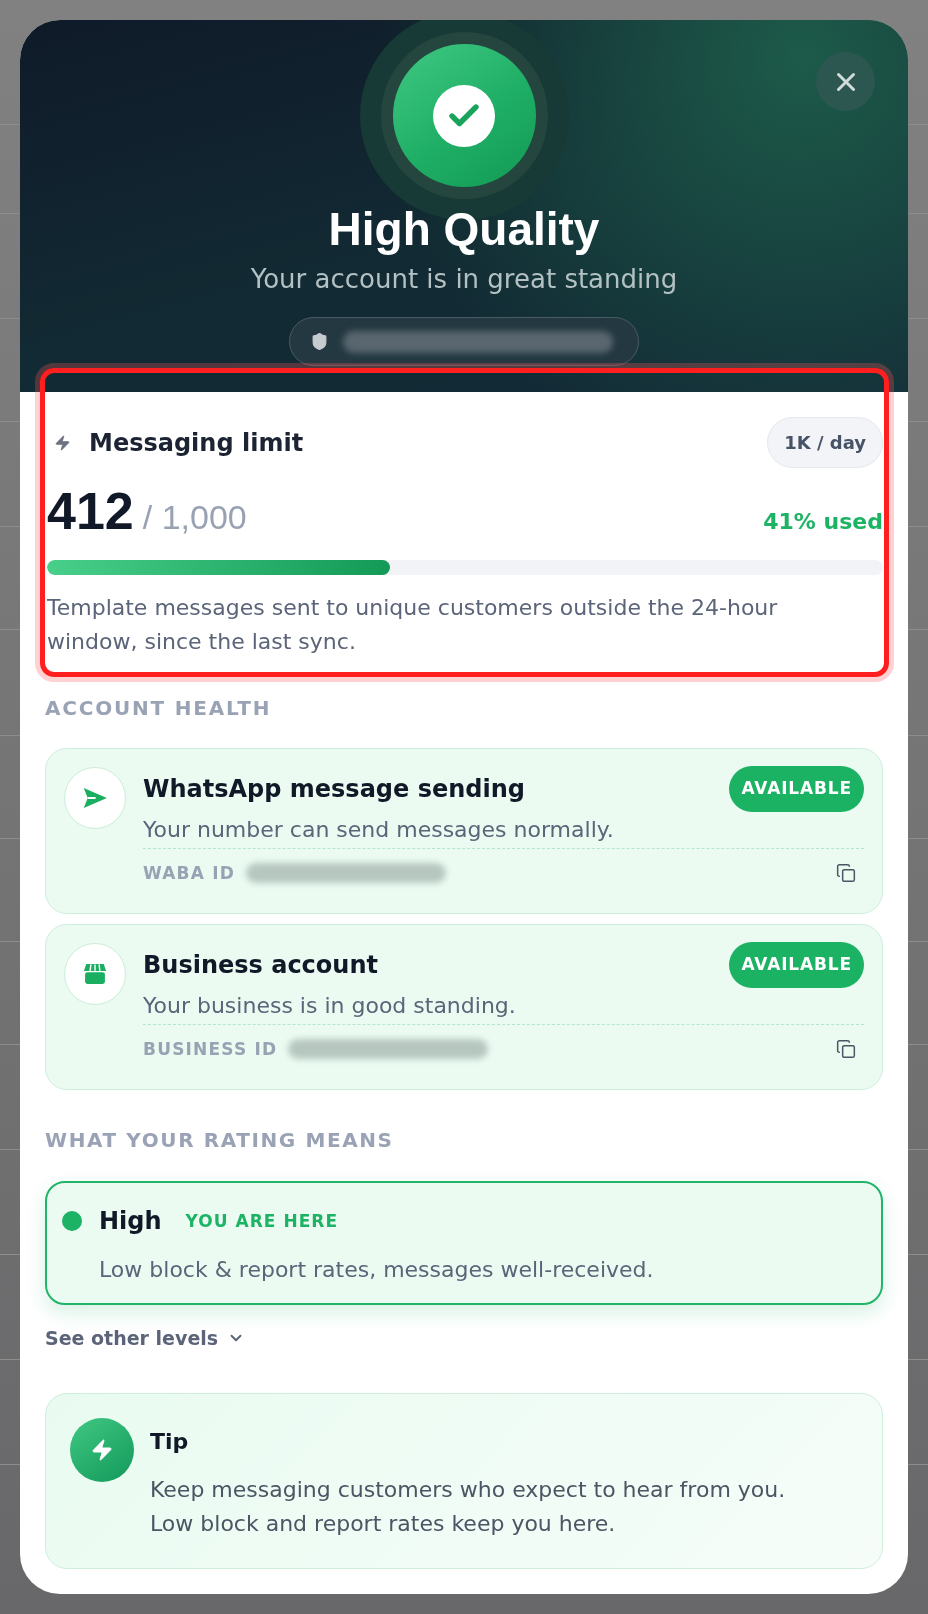  What do you see at coordinates (334, 789) in the screenshot?
I see `card-title: WhatsApp message sending` at bounding box center [334, 789].